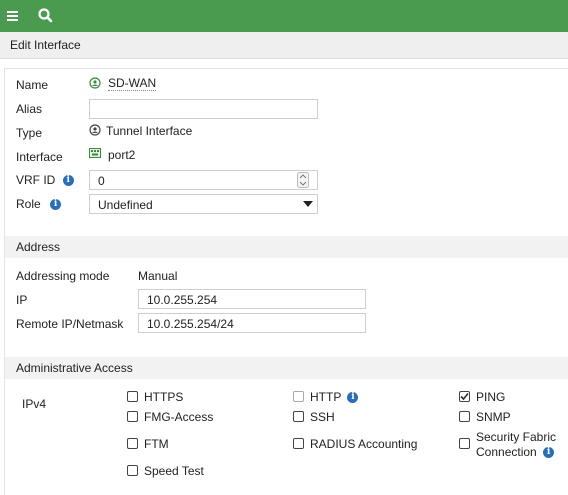 The image size is (568, 495). What do you see at coordinates (68, 181) in the screenshot?
I see `vrf-info-icon: i` at bounding box center [68, 181].